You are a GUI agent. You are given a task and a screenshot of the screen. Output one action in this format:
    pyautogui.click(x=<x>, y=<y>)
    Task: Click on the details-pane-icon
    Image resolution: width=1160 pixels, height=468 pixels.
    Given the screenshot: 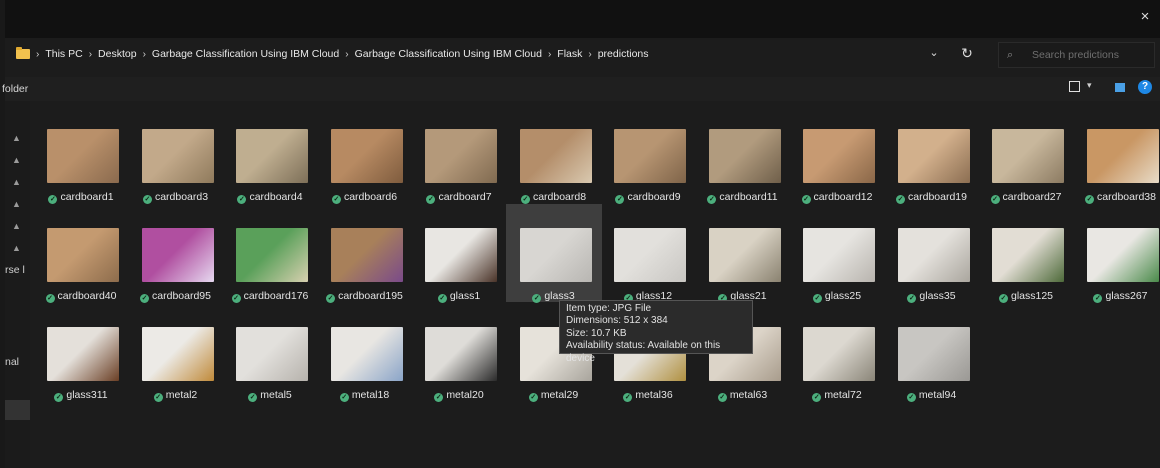 What is the action you would take?
    pyautogui.click(x=1120, y=87)
    